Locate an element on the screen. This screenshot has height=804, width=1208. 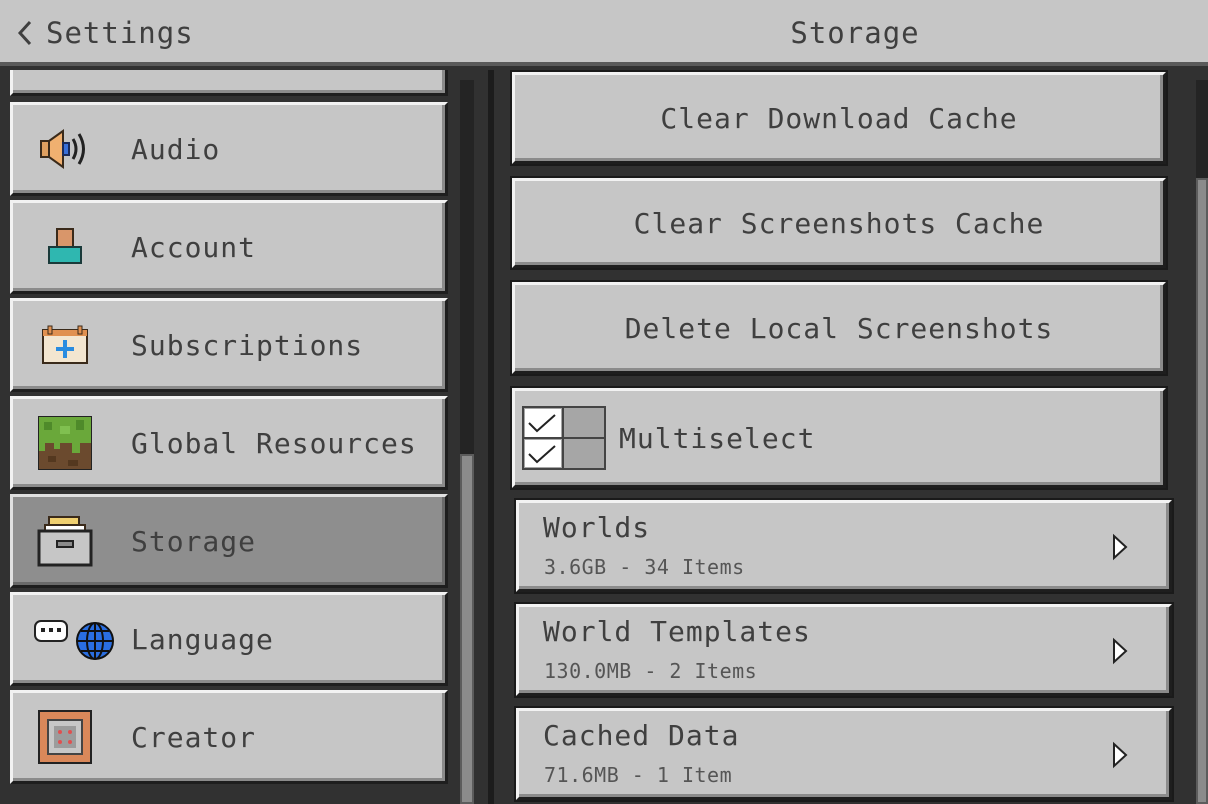
calendar-plus-icon is located at coordinates (65, 345).